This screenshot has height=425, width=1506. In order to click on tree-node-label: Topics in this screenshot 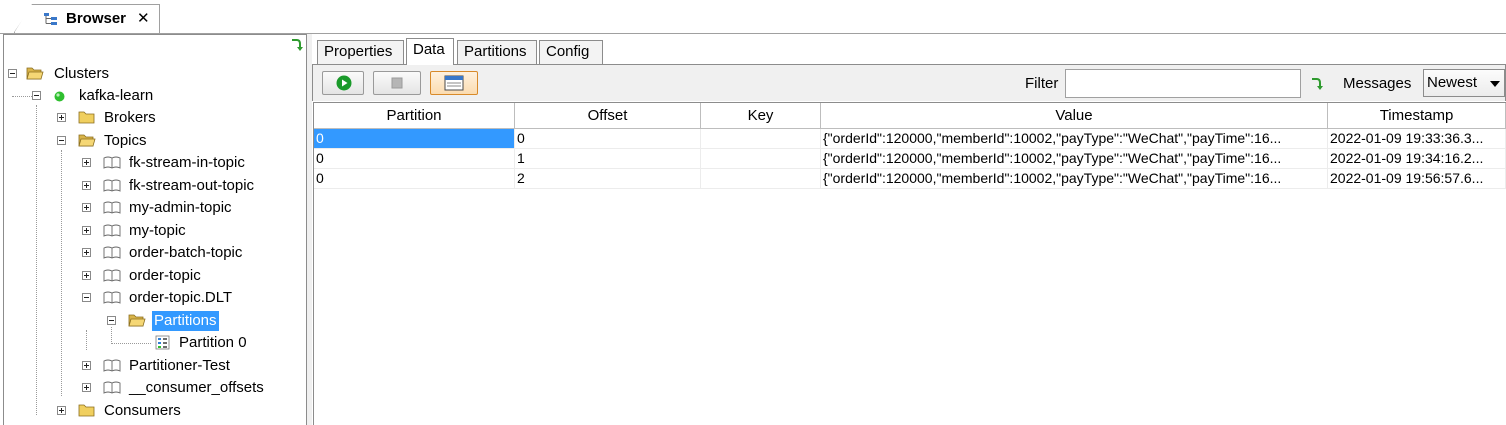, I will do `click(125, 140)`.